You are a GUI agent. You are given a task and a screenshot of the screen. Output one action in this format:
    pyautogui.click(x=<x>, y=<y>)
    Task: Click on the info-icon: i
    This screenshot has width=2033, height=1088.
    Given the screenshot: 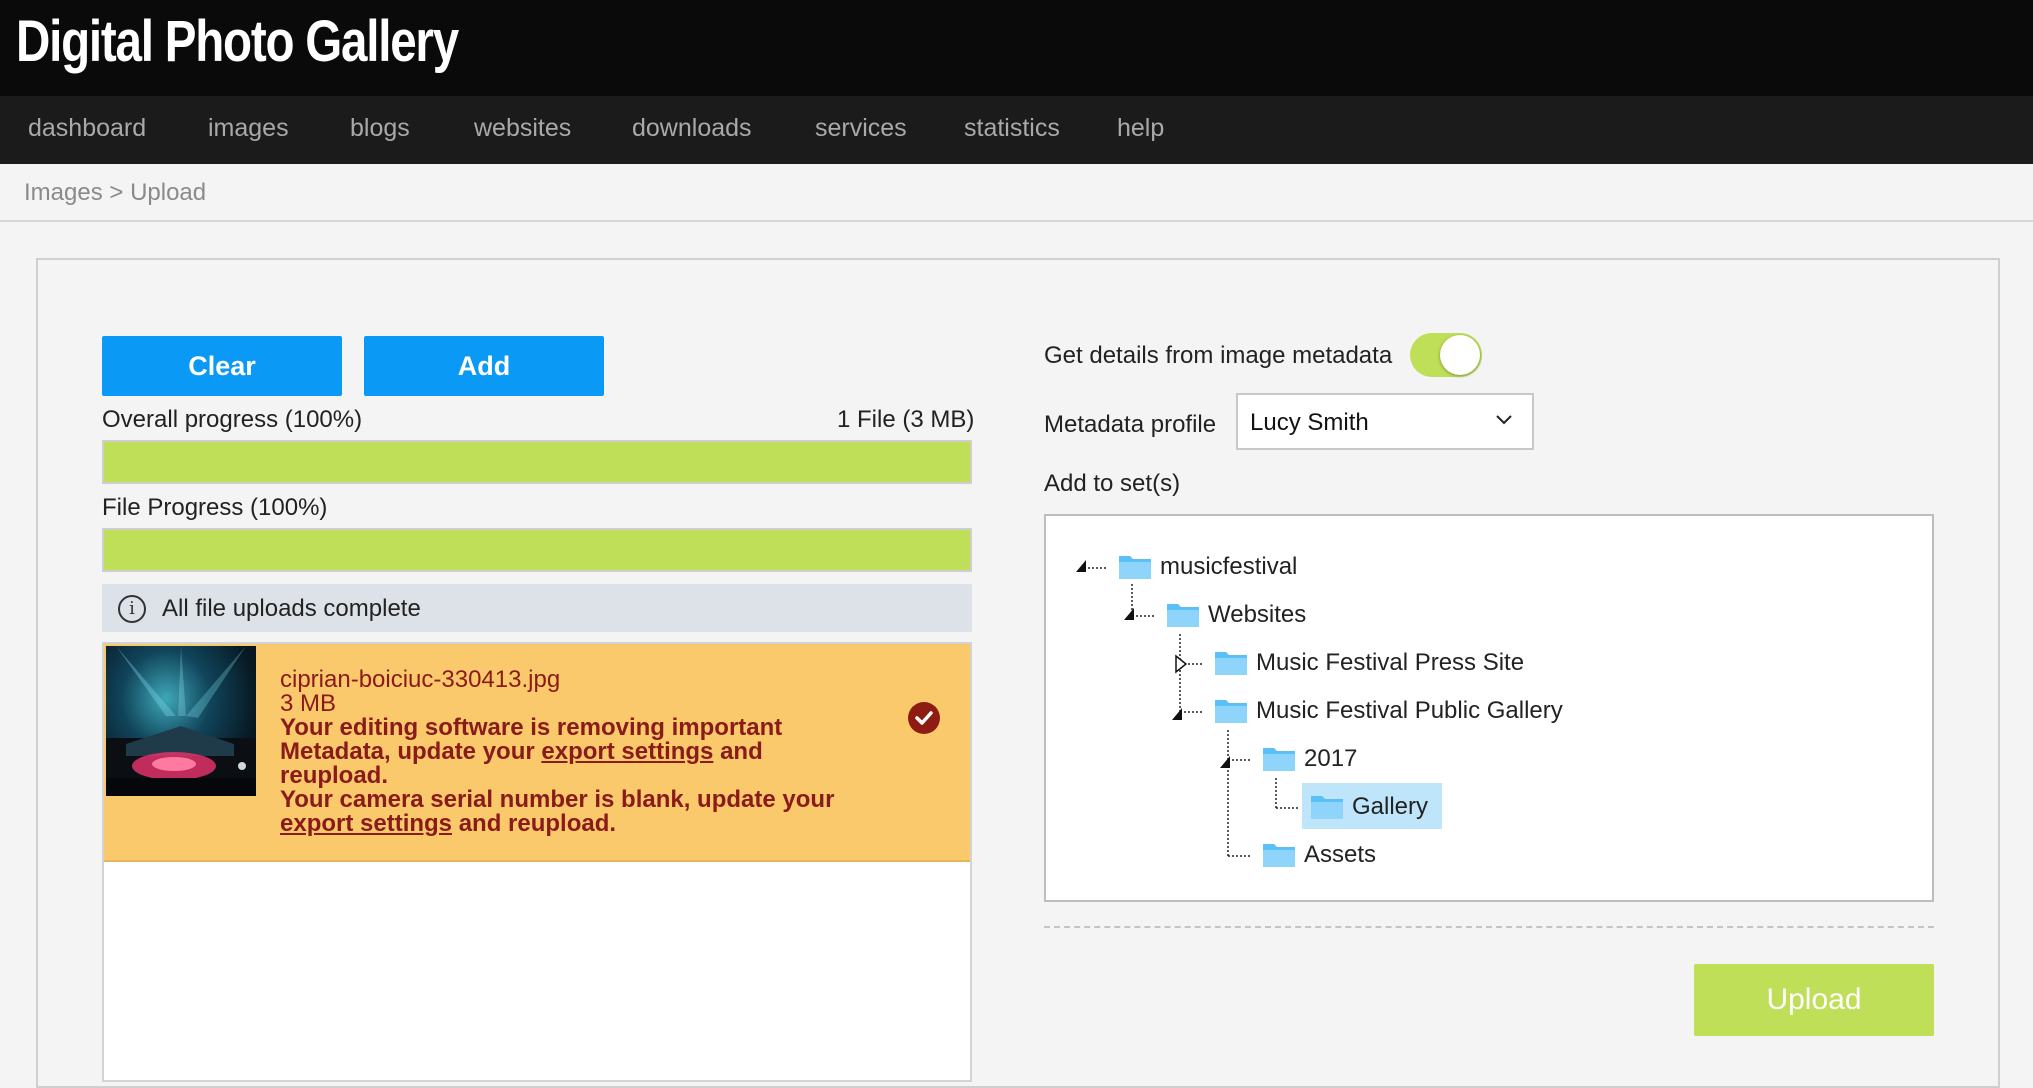 What is the action you would take?
    pyautogui.click(x=132, y=609)
    